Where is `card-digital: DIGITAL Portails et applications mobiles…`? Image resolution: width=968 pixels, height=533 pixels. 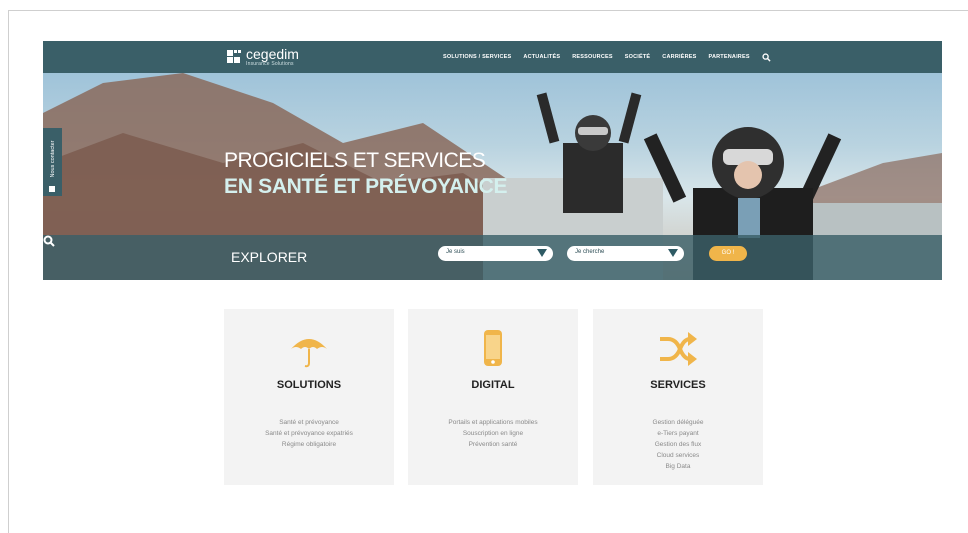 card-digital: DIGITAL Portails et applications mobiles… is located at coordinates (493, 397).